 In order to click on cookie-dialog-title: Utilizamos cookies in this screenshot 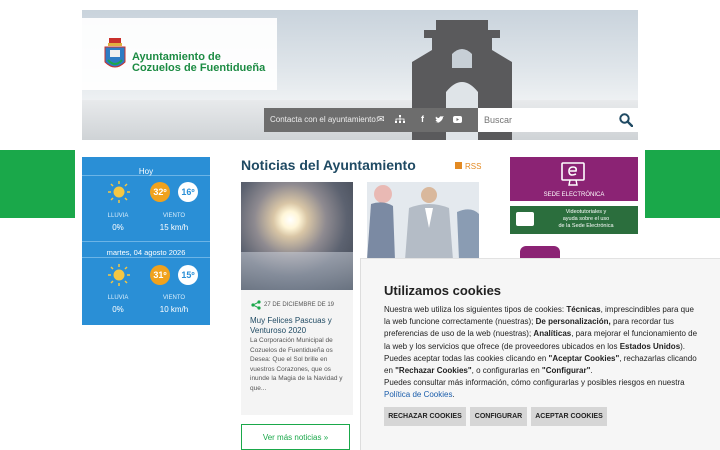, I will do `click(443, 290)`.